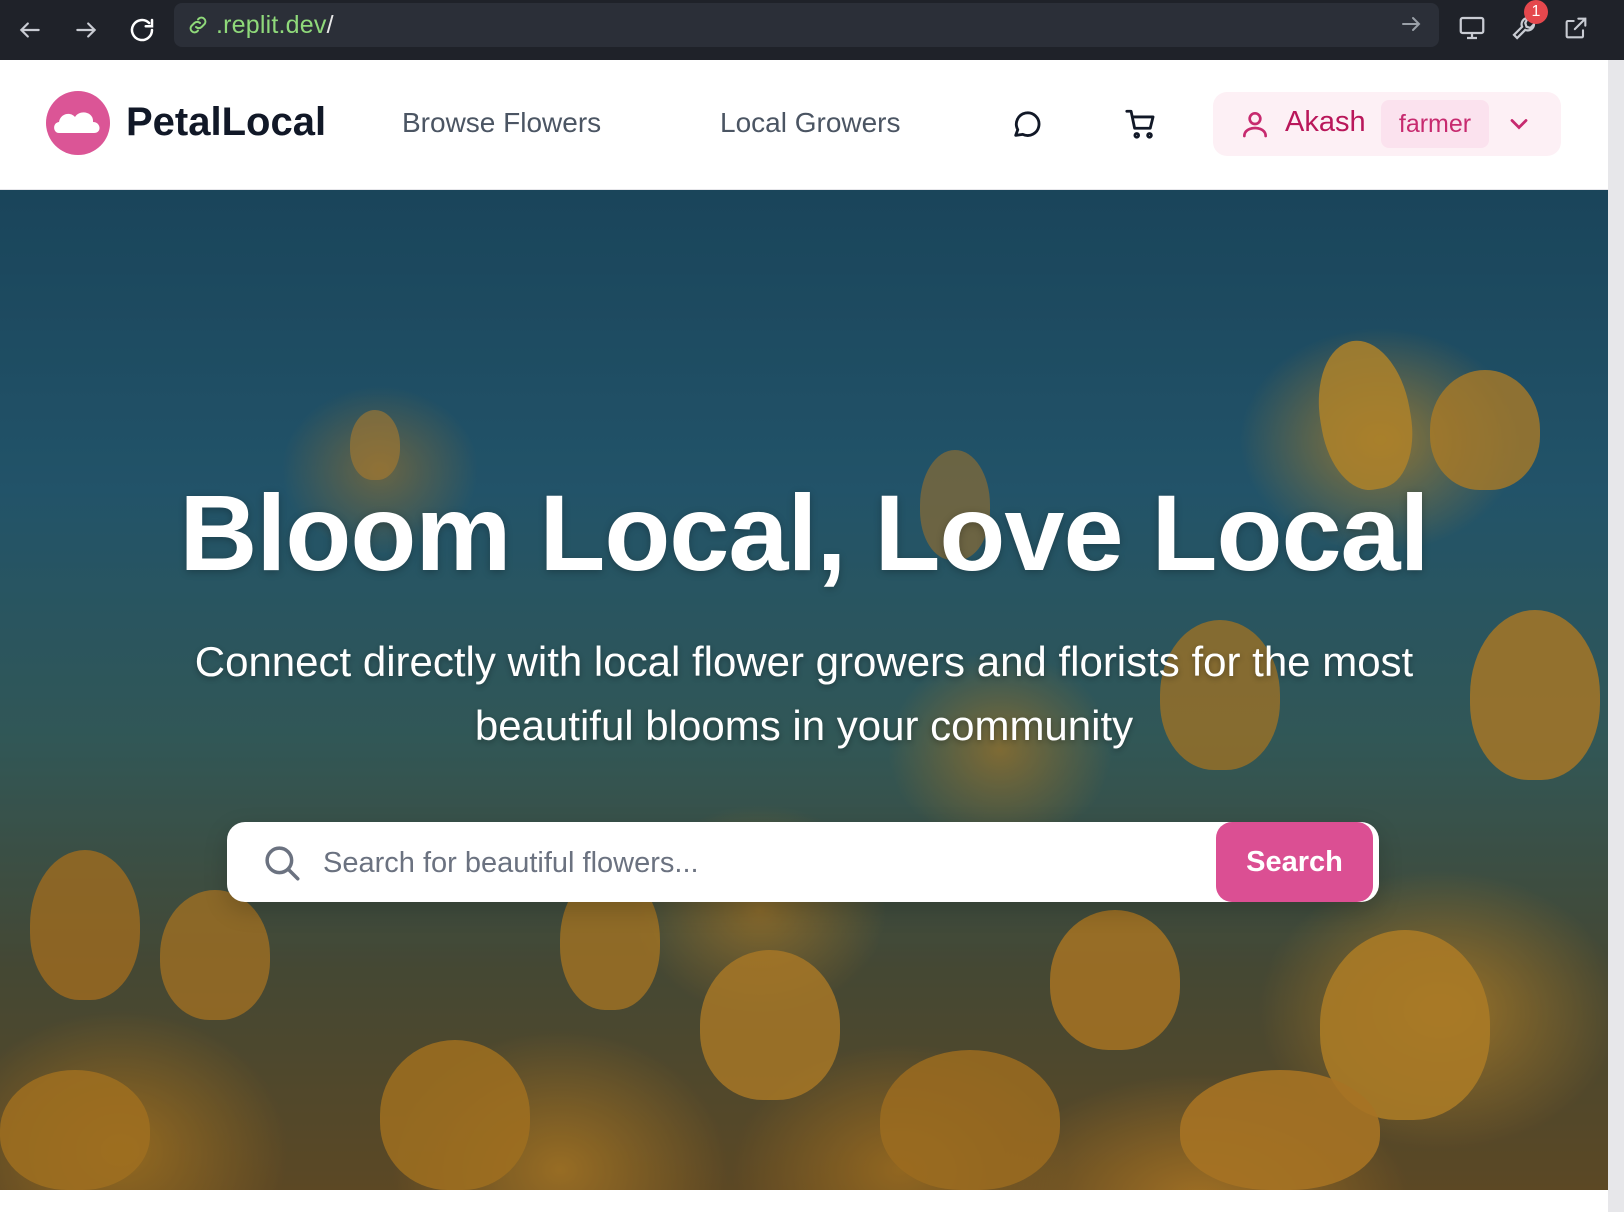 This screenshot has width=1624, height=1212. I want to click on back-arrow-icon, so click(30, 30).